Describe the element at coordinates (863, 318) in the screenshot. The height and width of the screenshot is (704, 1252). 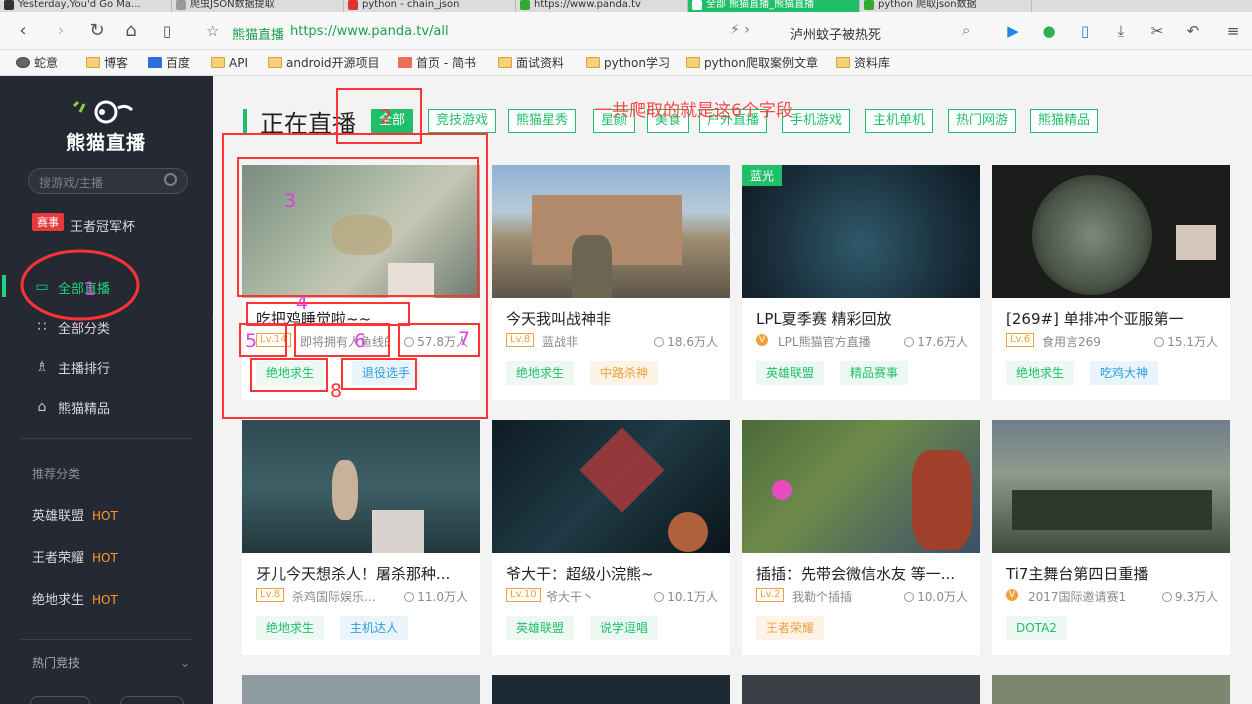
I see `stream-title: LPL夏季赛 精彩回放` at that location.